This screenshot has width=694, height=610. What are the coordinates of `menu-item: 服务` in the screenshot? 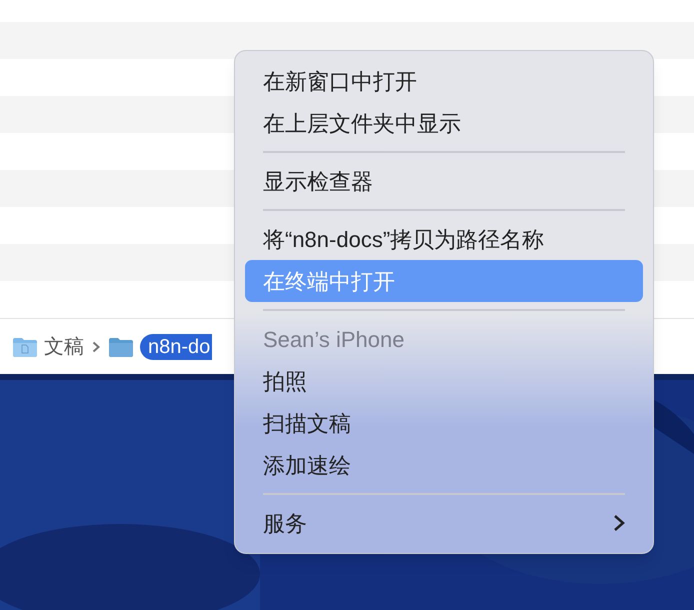 It's located at (444, 523).